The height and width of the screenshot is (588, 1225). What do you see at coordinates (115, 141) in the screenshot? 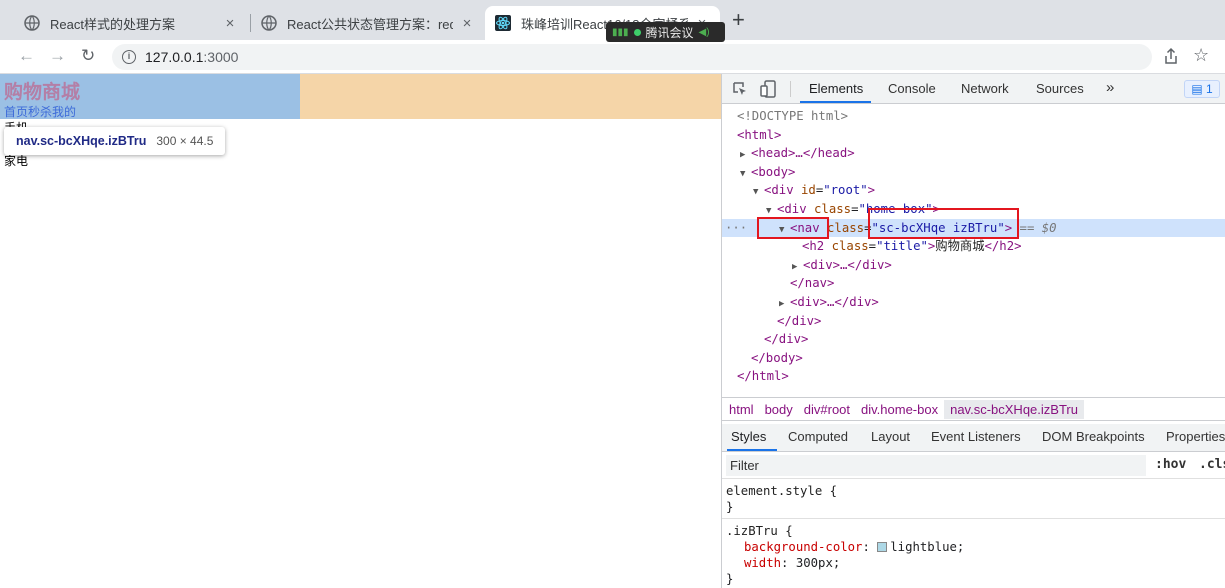
I see `inspect-tooltip: nav.sc-bcXHqe.izBTru 300 × 44.5` at bounding box center [115, 141].